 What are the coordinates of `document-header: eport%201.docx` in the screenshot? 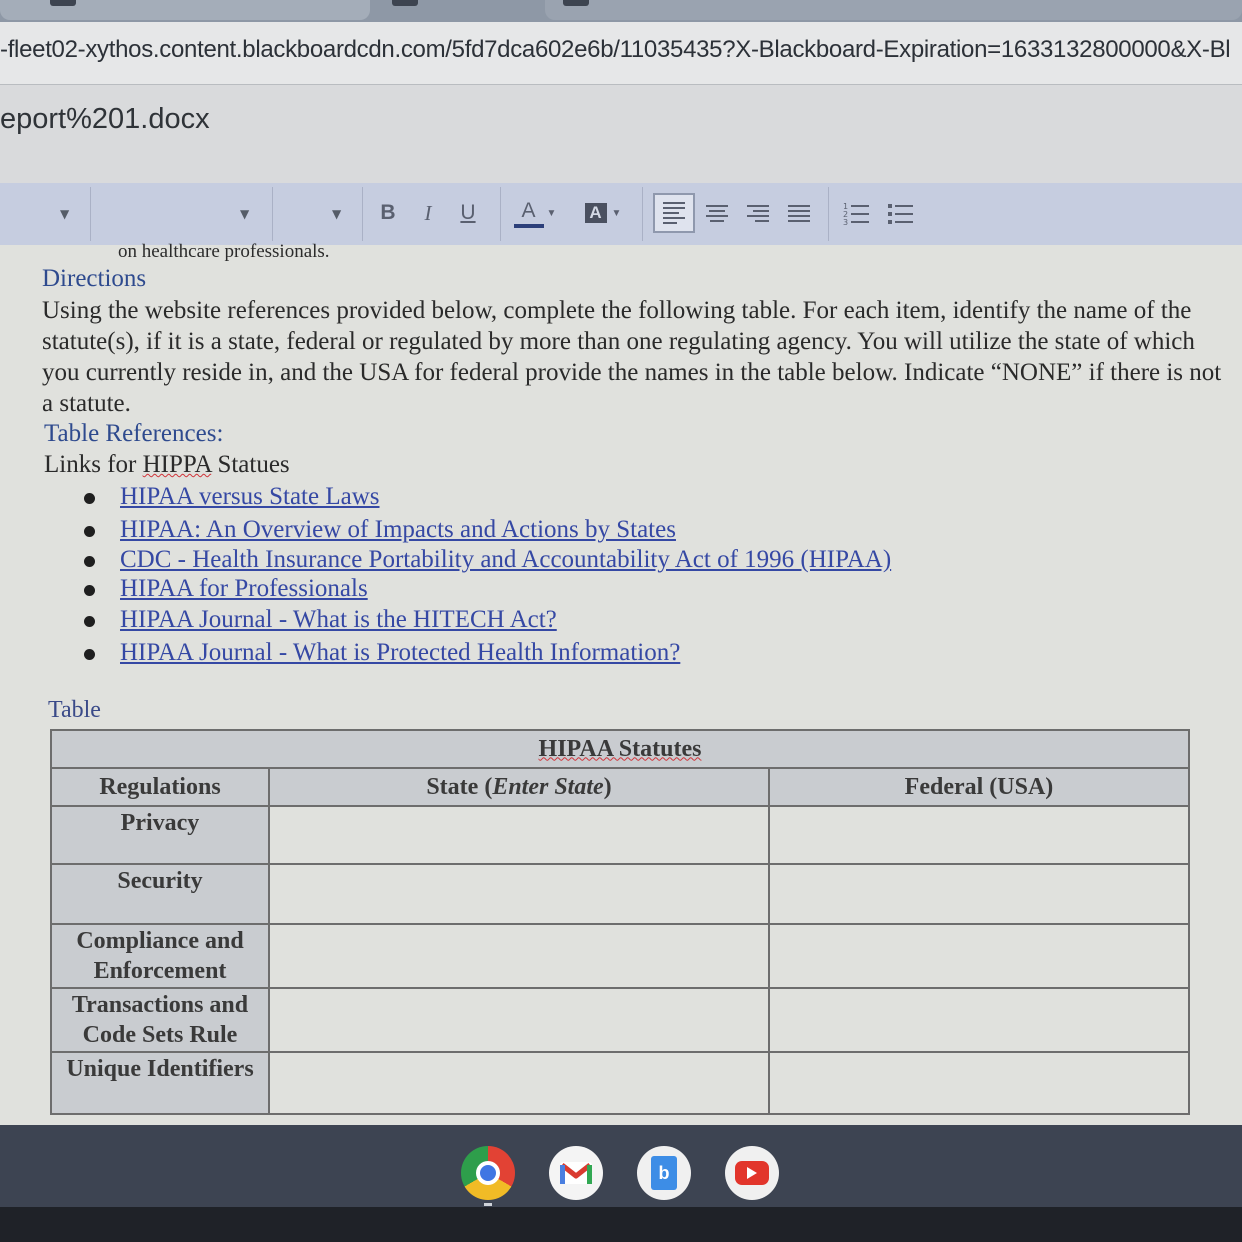 It's located at (621, 134).